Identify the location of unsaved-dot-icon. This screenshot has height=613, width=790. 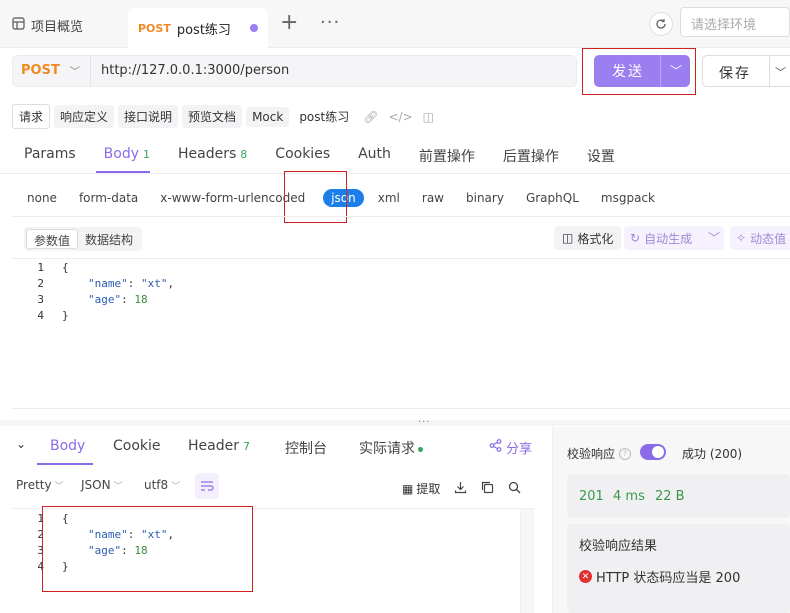
(254, 28).